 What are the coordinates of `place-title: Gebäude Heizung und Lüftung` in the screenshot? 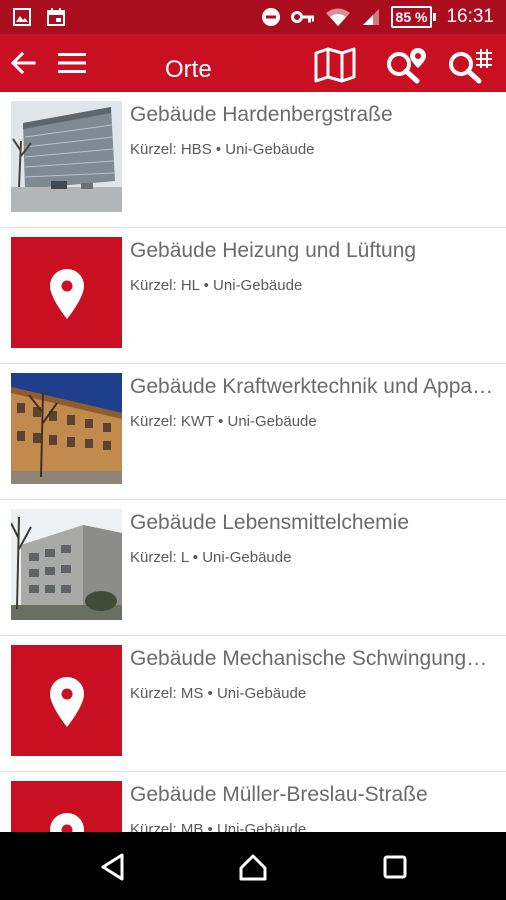 It's located at (273, 250).